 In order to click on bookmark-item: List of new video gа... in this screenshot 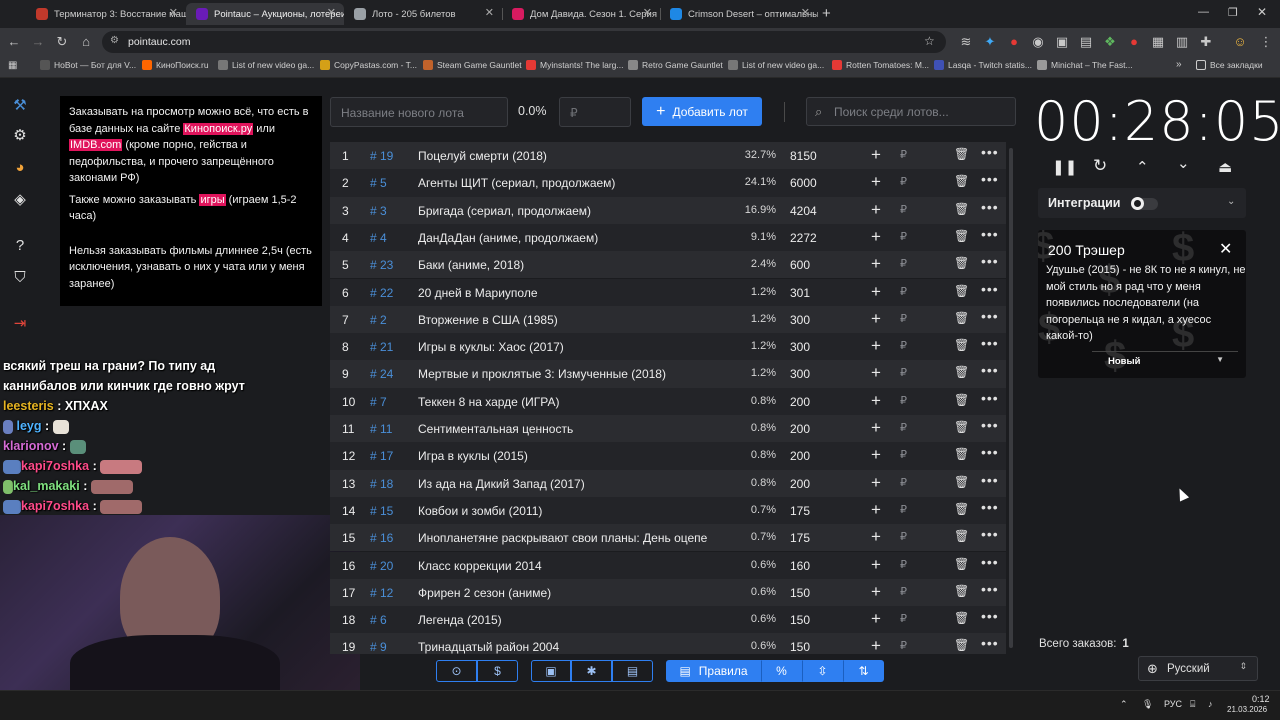, I will do `click(266, 65)`.